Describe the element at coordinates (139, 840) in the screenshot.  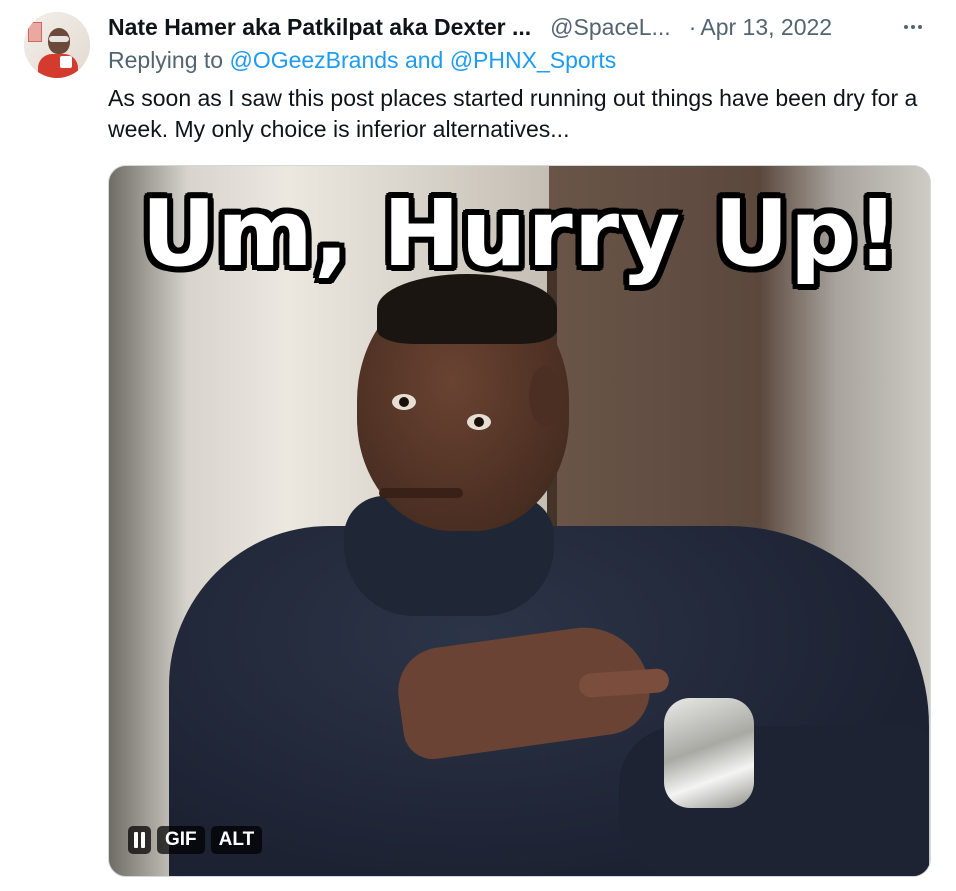
I see `pause-button` at that location.